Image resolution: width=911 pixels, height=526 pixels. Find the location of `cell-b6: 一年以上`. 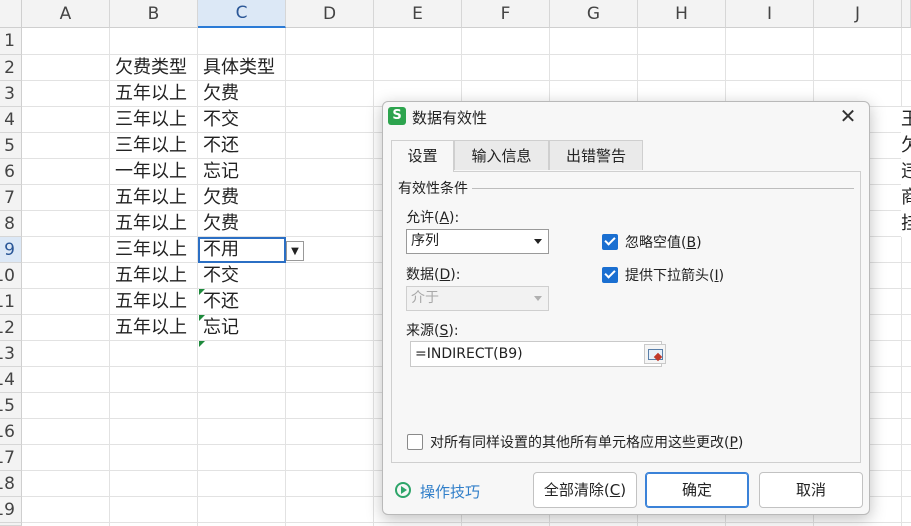

cell-b6: 一年以上 is located at coordinates (154, 172).